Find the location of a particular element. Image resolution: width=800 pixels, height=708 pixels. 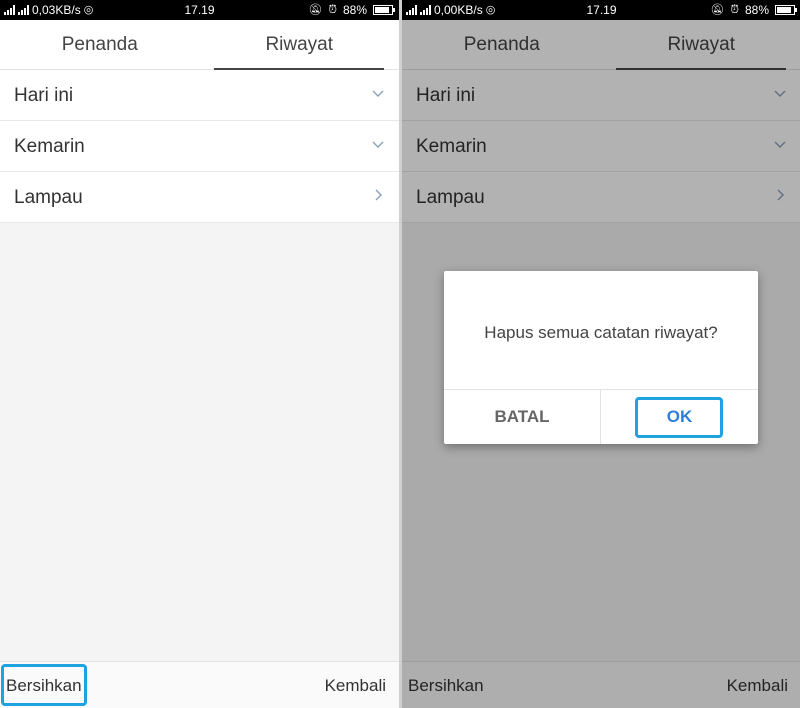

history-group-yesterday: Kemarin is located at coordinates (199, 146).